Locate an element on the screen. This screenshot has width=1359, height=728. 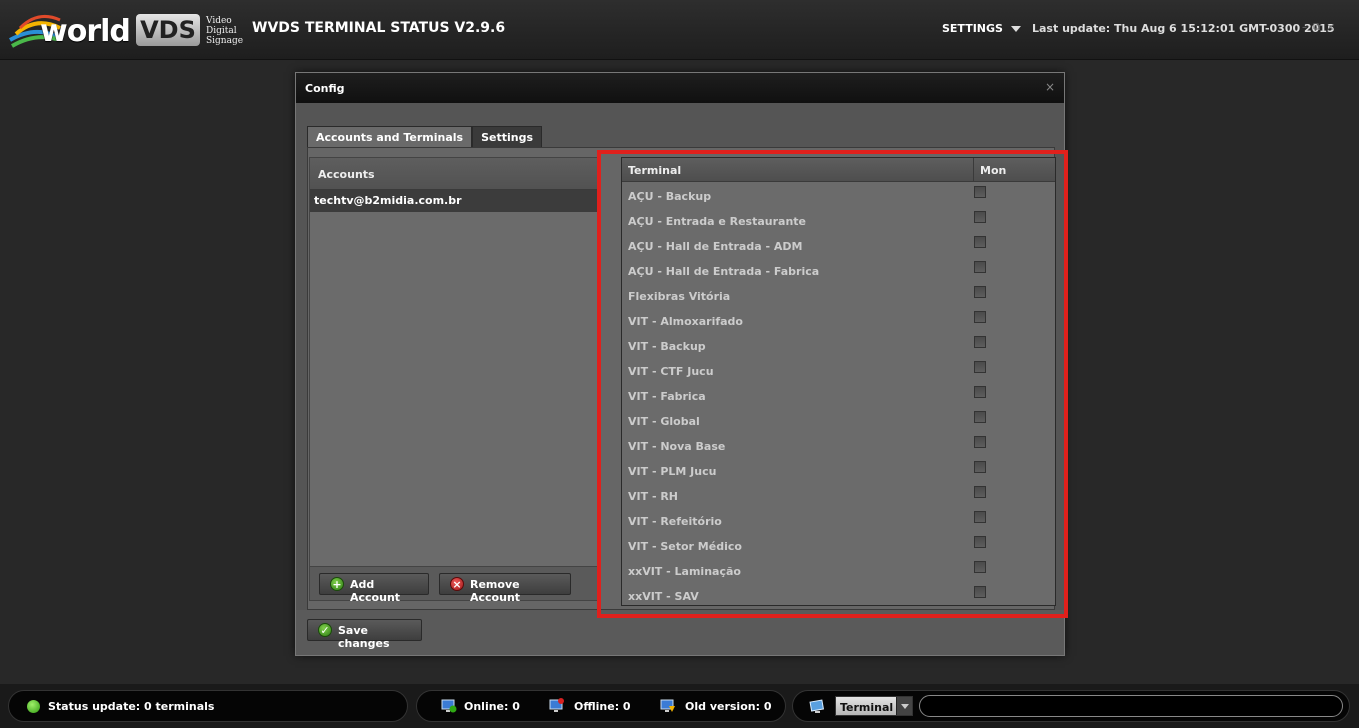
close-icon: × is located at coordinates (1333, 27).